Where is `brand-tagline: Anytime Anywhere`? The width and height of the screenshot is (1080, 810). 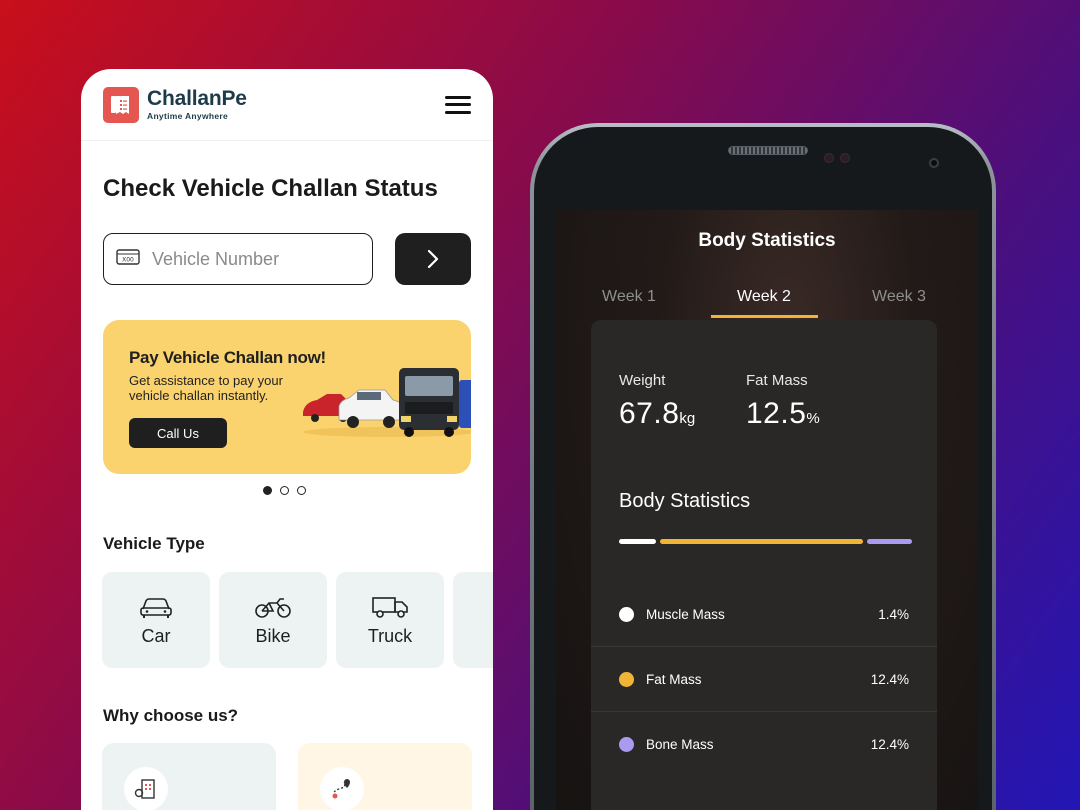 brand-tagline: Anytime Anywhere is located at coordinates (188, 116).